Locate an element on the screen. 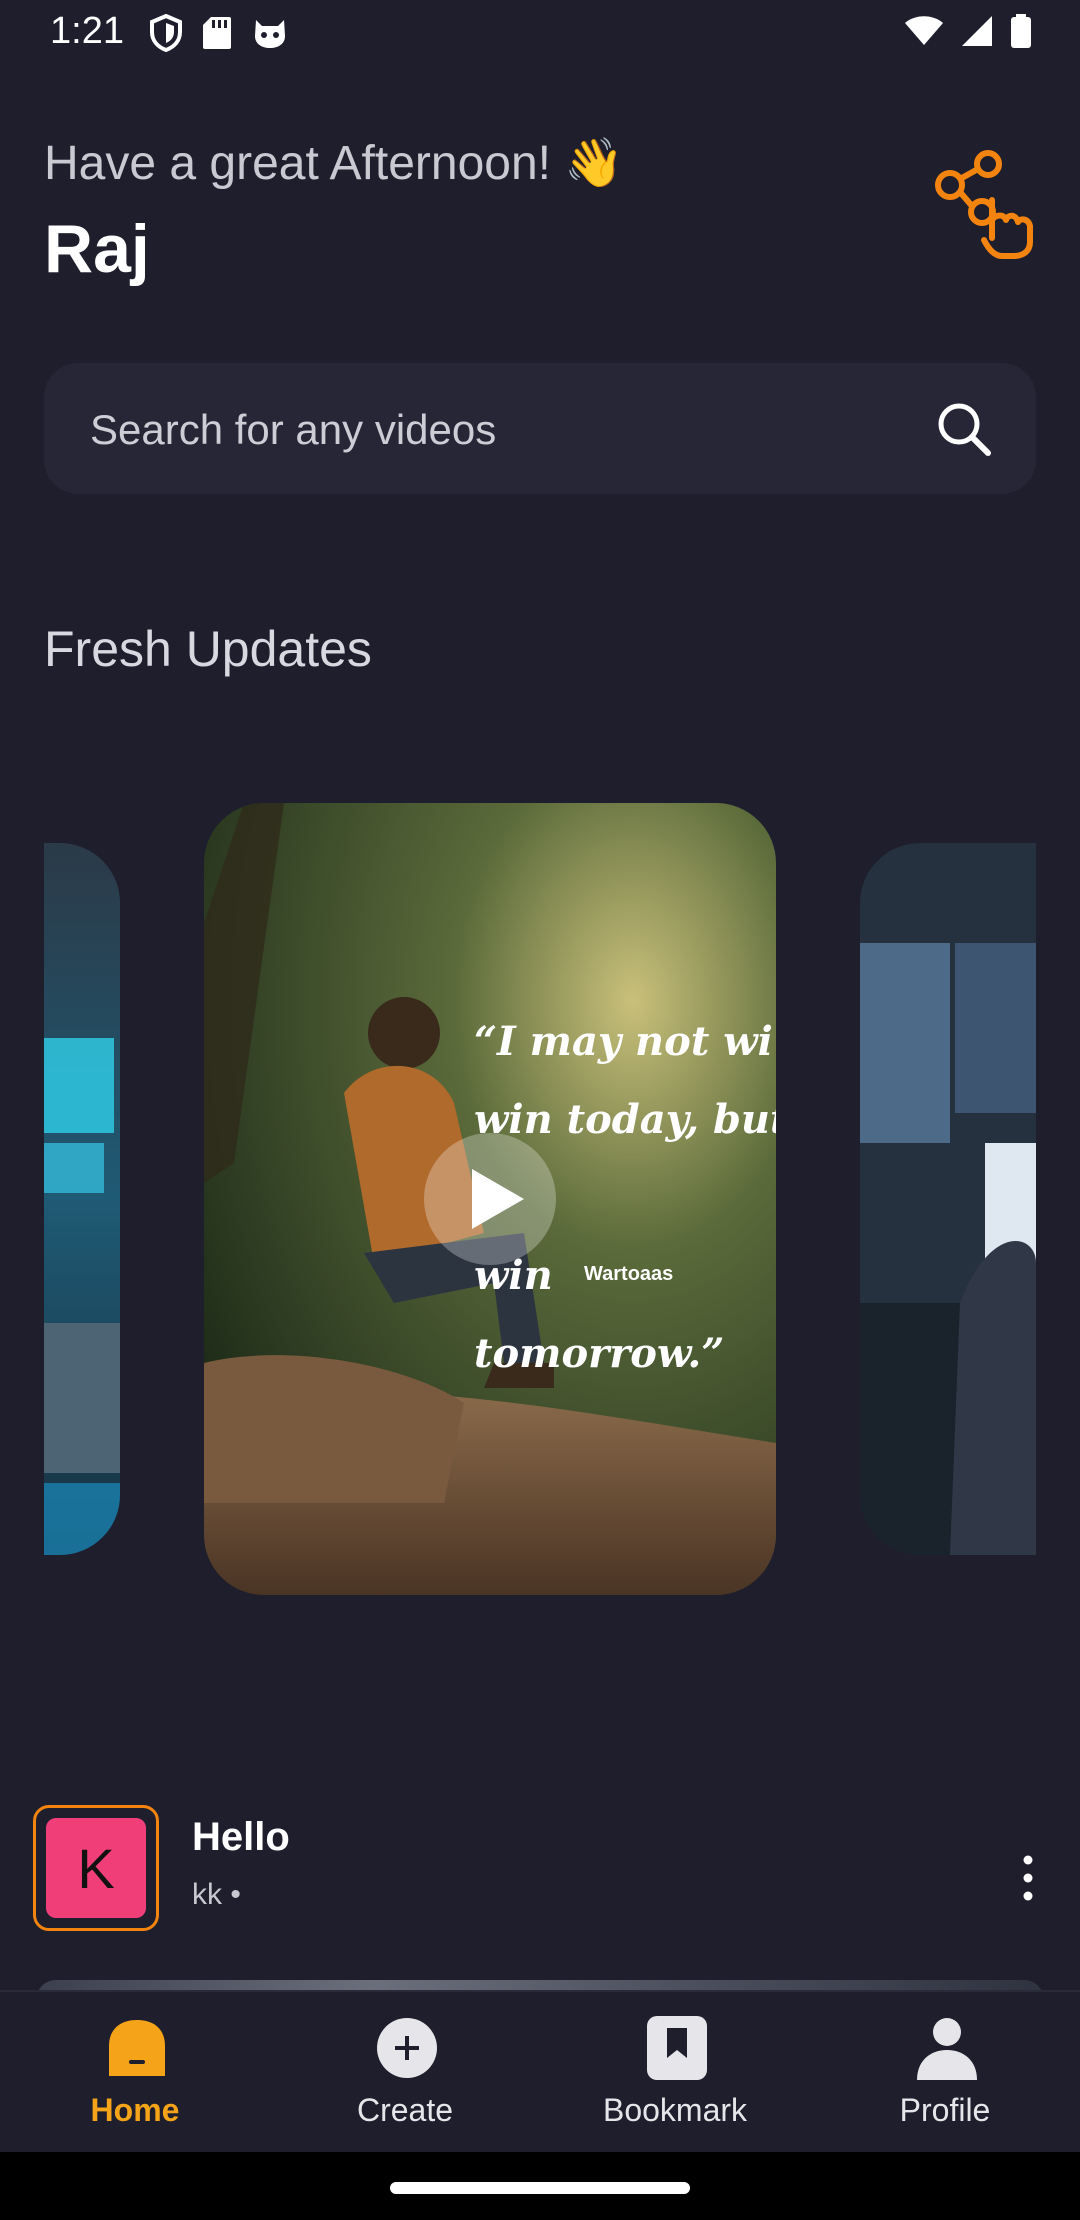 This screenshot has height=2220, width=1080. bottom-navigation: Home Create Bookmark Profile is located at coordinates (540, 2072).